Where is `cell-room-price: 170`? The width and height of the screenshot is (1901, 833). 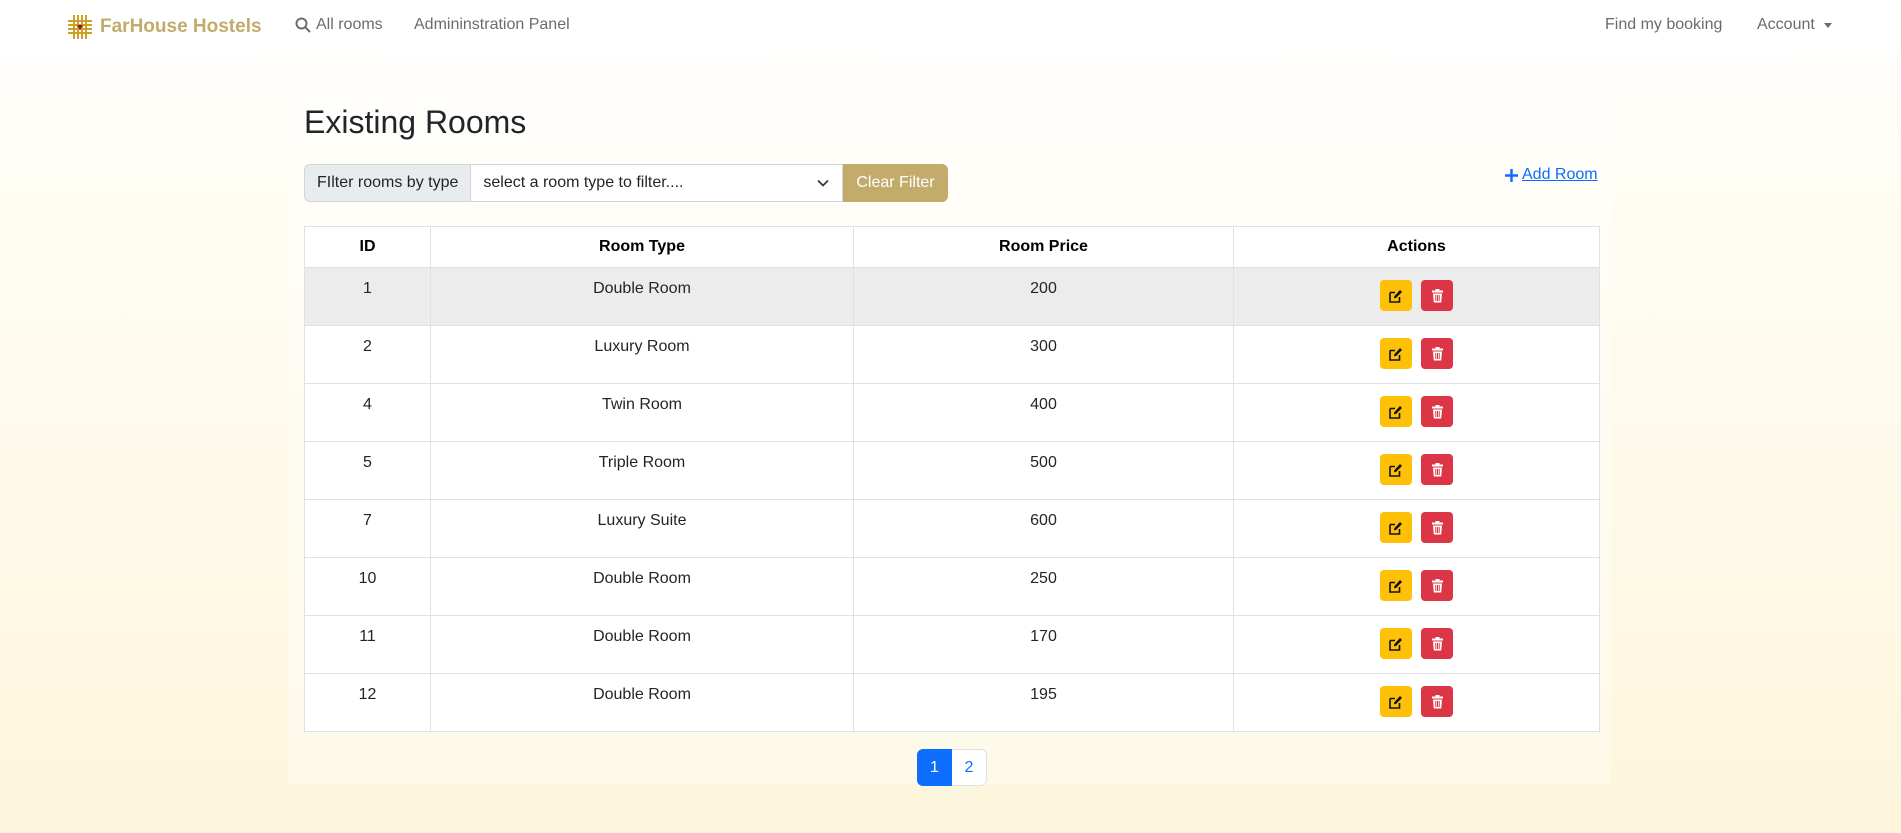 cell-room-price: 170 is located at coordinates (1043, 644).